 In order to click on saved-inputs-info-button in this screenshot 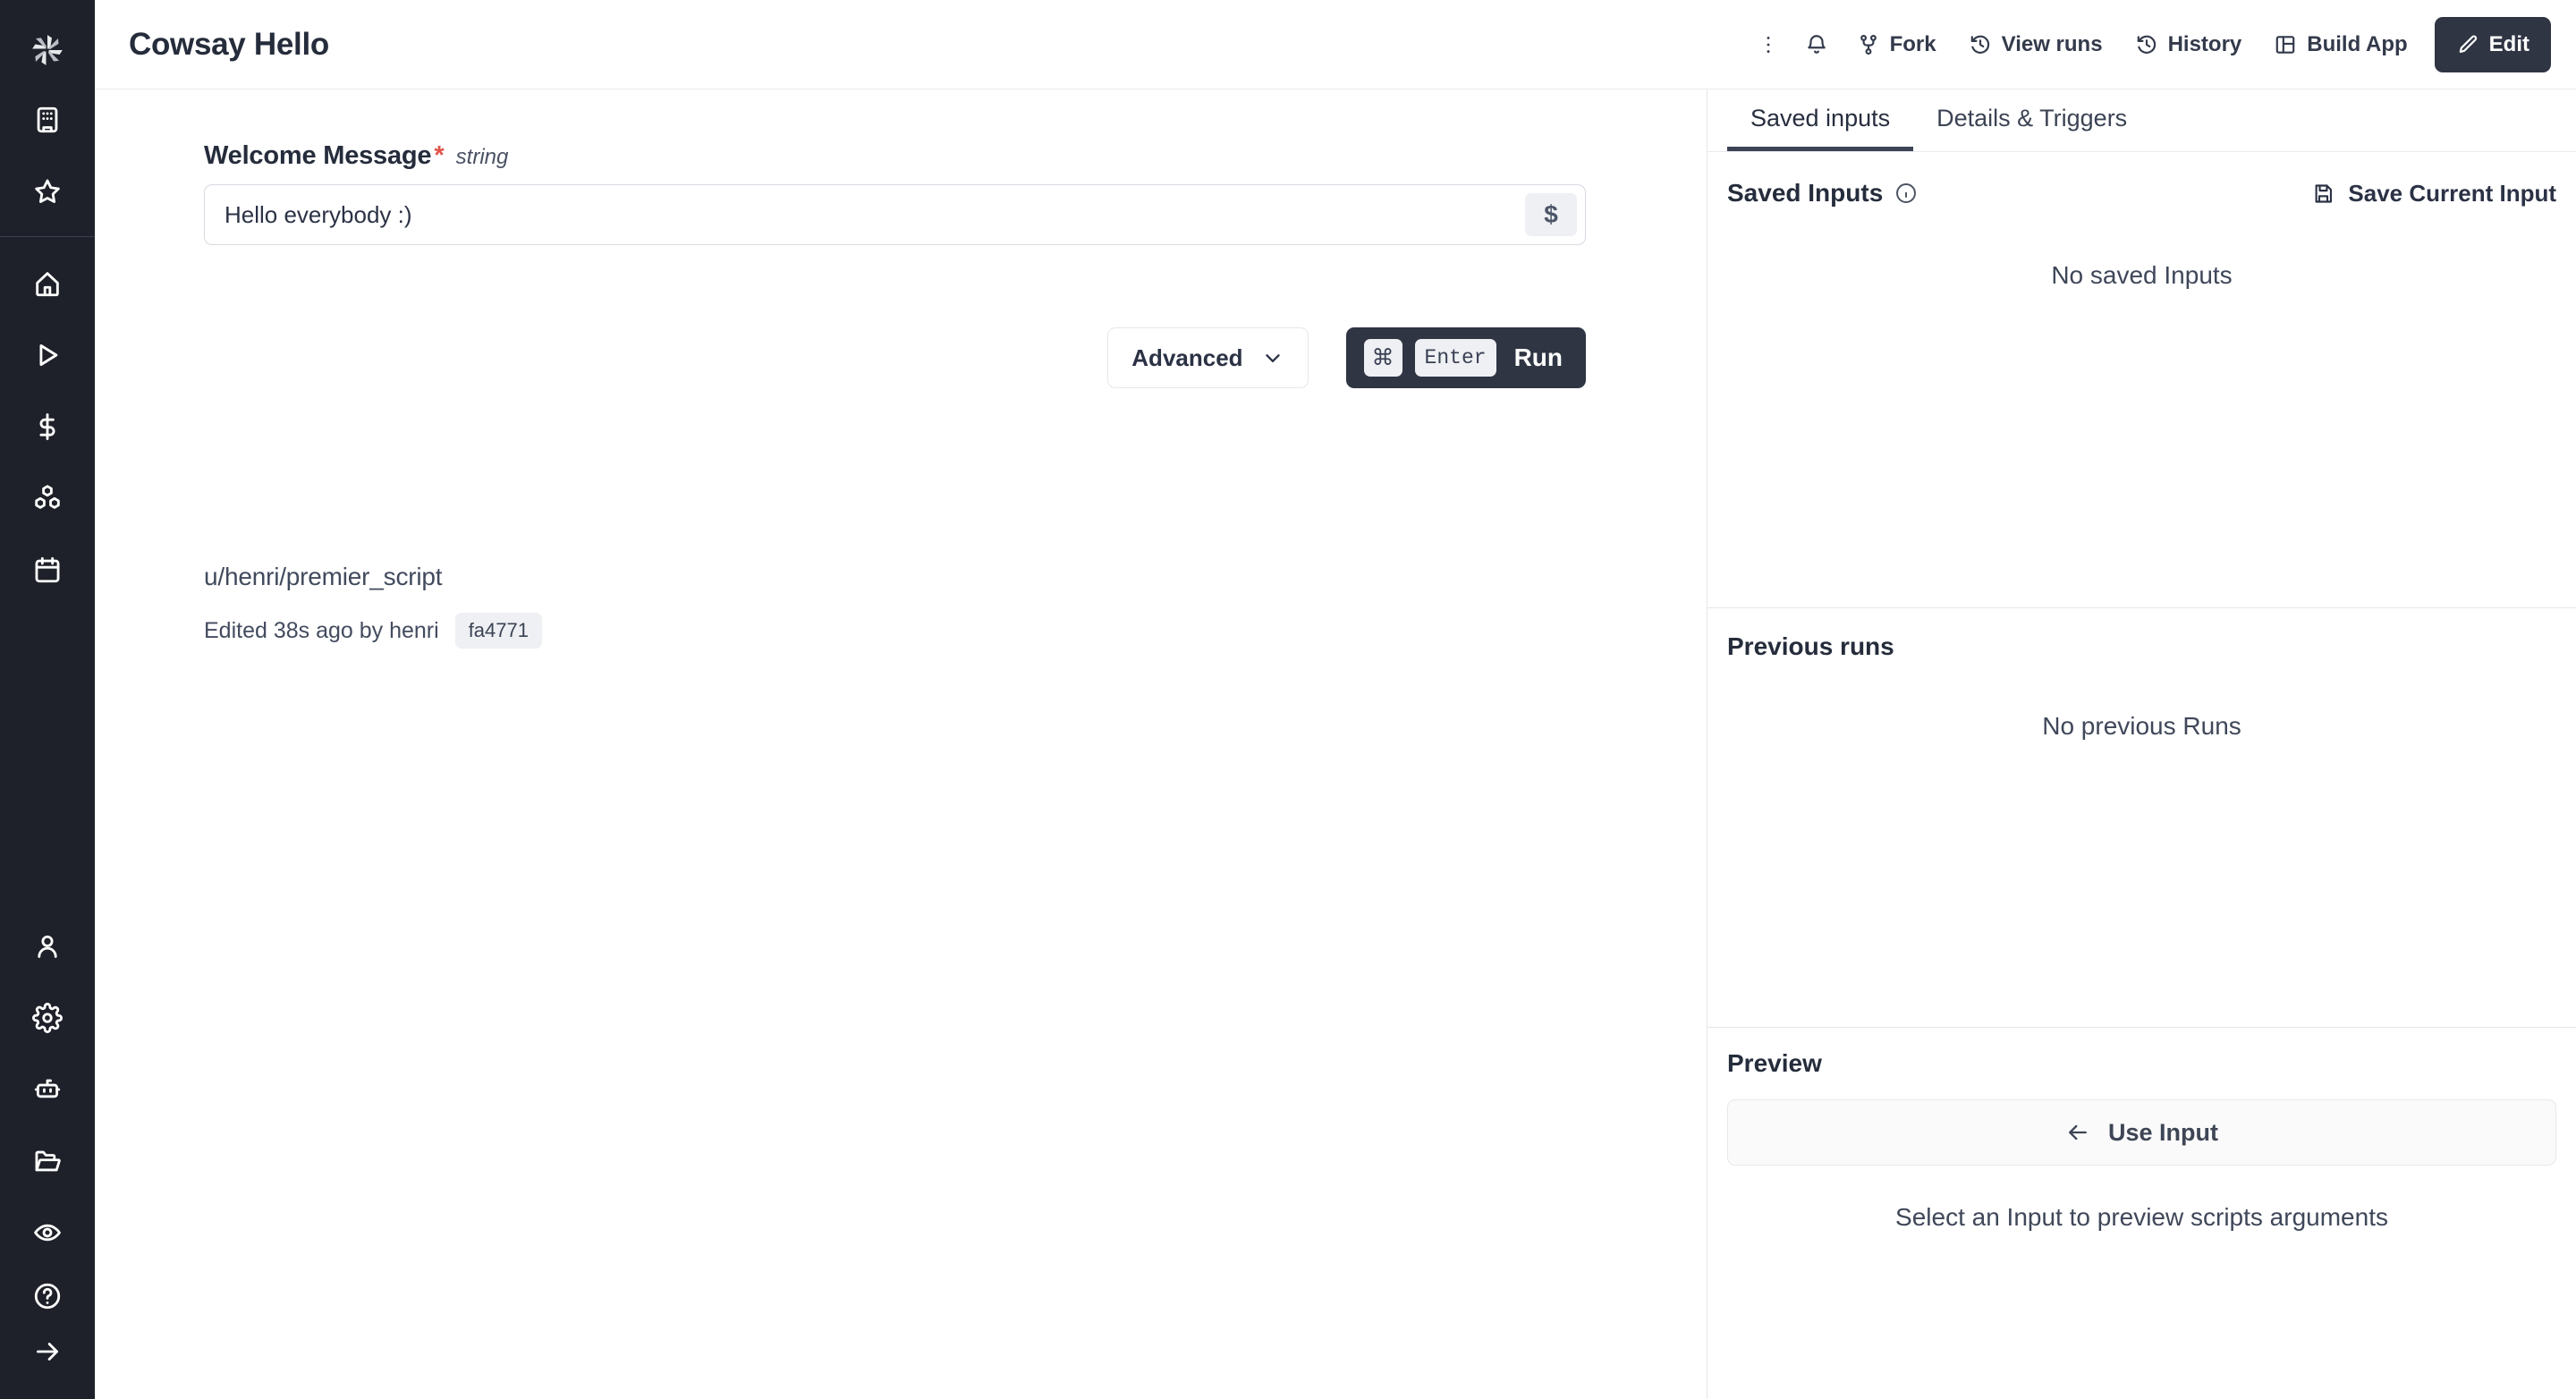, I will do `click(1906, 193)`.